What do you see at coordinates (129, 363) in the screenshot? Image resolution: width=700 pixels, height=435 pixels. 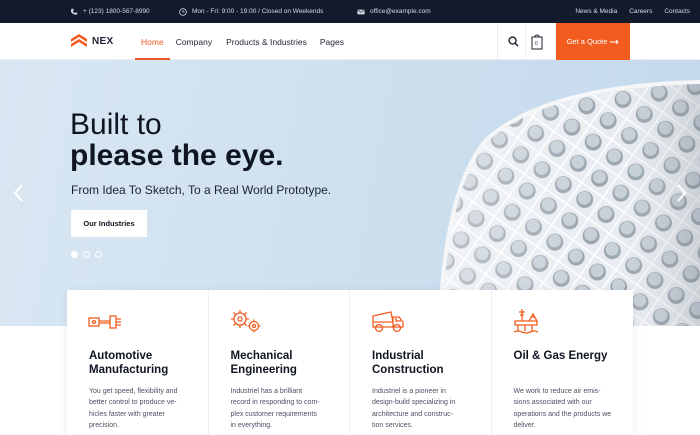 I see `service-title: Automotive Manufacturing` at bounding box center [129, 363].